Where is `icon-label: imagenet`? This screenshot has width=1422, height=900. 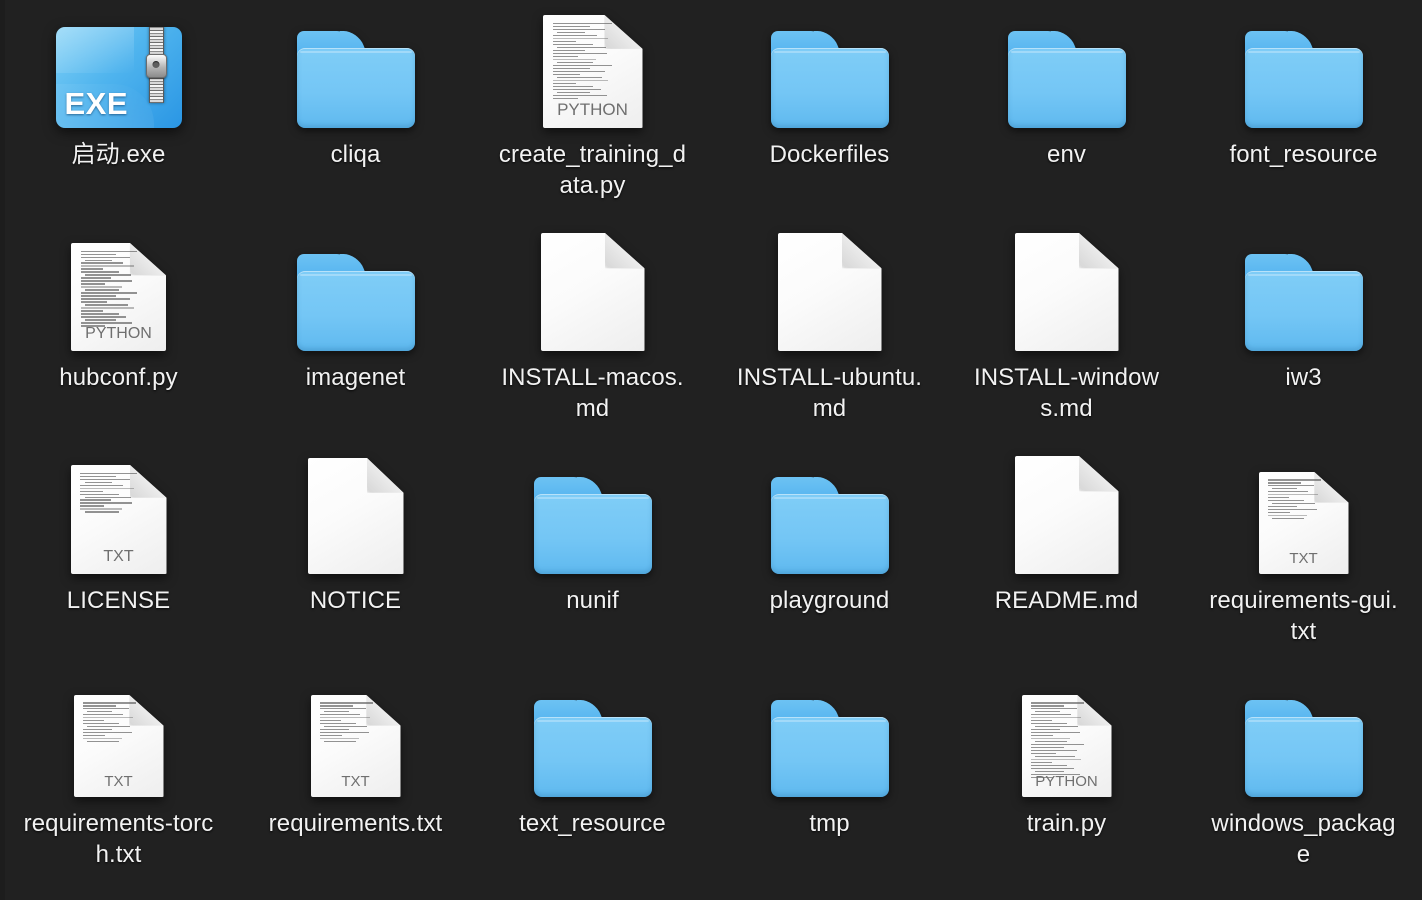 icon-label: imagenet is located at coordinates (356, 377).